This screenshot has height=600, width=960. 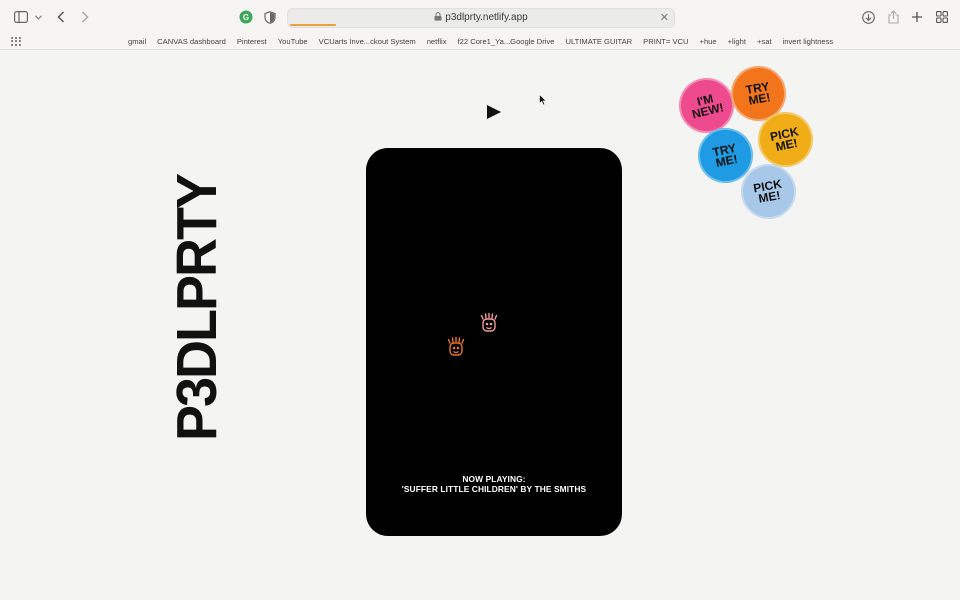 I want to click on bookmark-vcuarts: VCUarts Inve...ckout System, so click(x=367, y=41).